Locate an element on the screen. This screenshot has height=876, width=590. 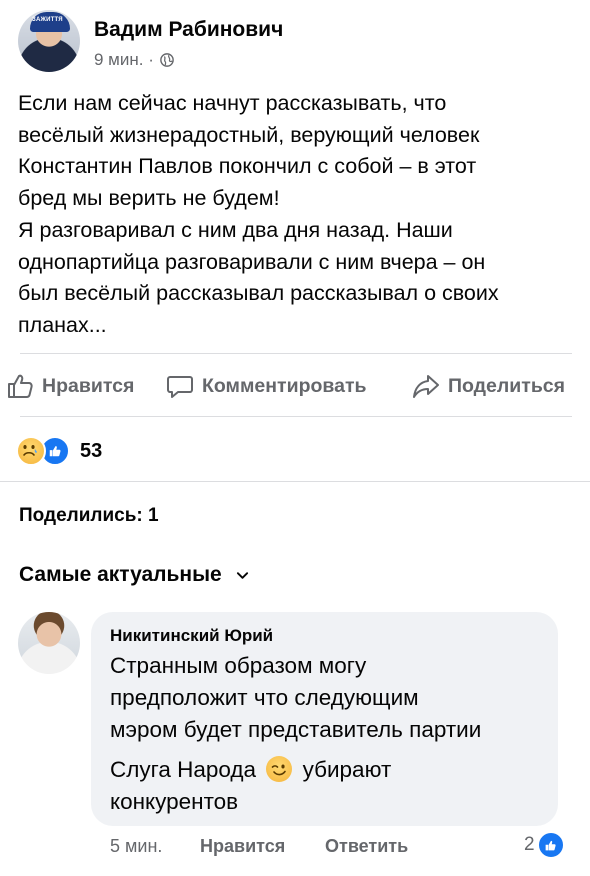
share-label: Поделиться is located at coordinates (507, 385).